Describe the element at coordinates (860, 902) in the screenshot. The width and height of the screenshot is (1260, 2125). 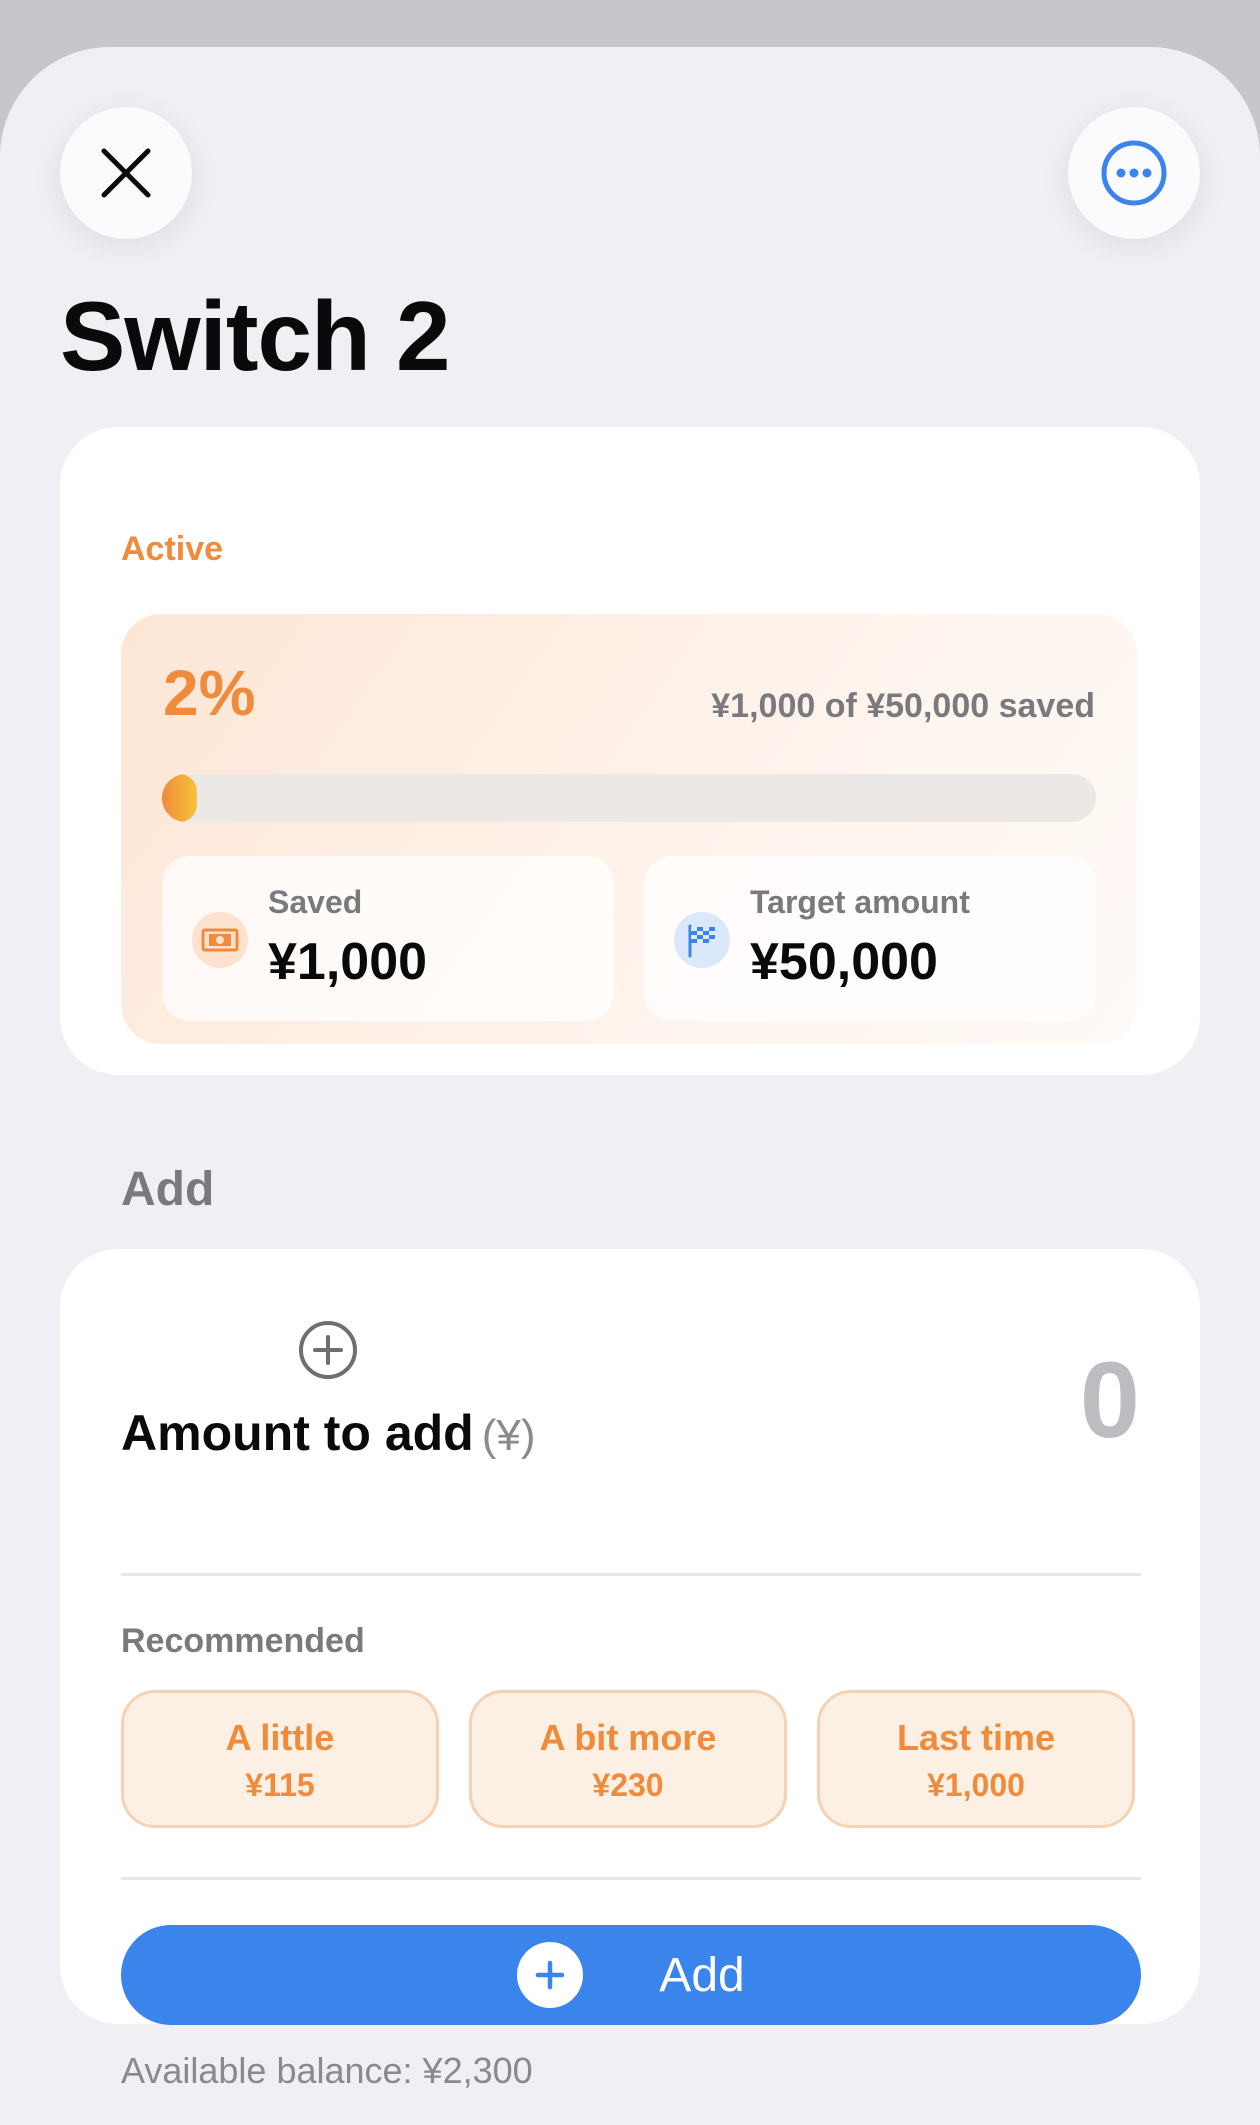
I see `target-label: Target amount` at that location.